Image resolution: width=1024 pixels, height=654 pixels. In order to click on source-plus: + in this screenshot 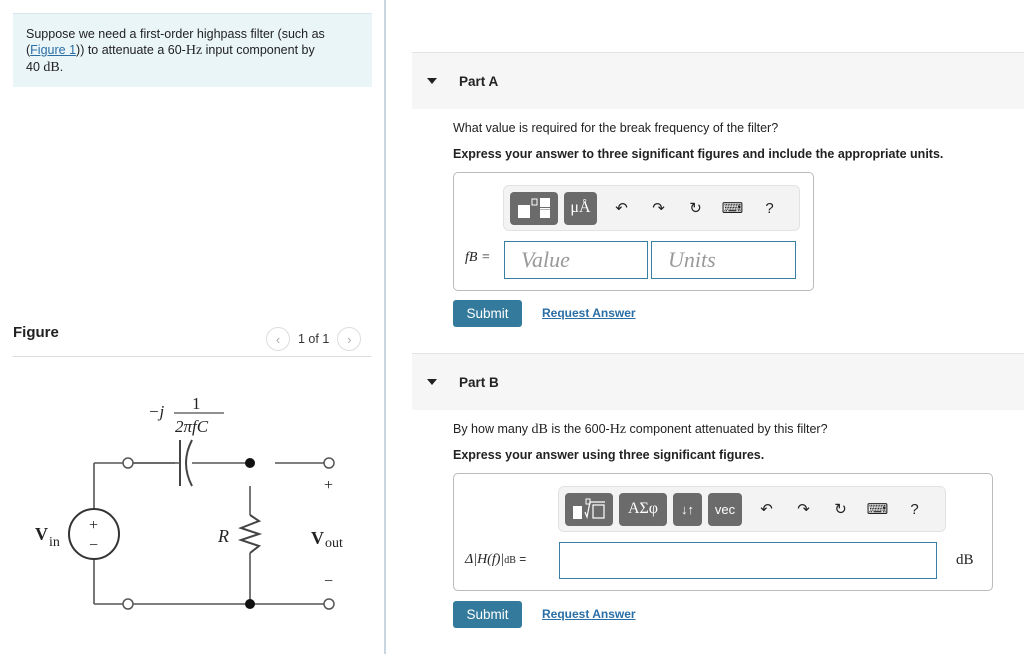, I will do `click(93, 525)`.